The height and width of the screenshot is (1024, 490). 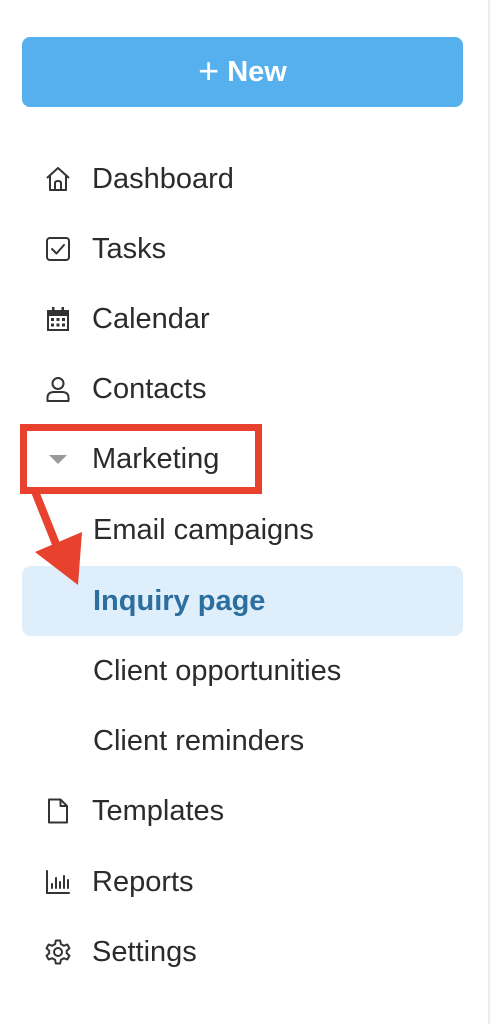 What do you see at coordinates (242, 459) in the screenshot?
I see `nav-item-marketing: Marketing` at bounding box center [242, 459].